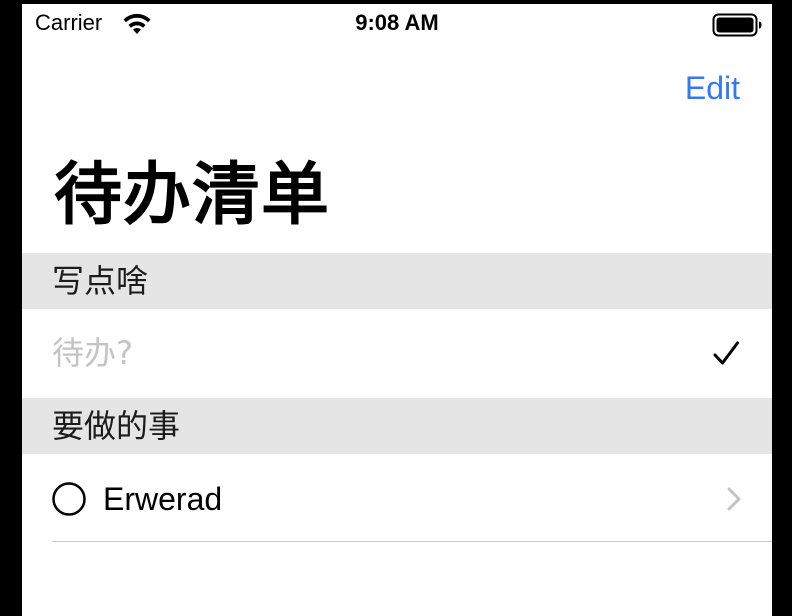 The height and width of the screenshot is (616, 792). Describe the element at coordinates (192, 195) in the screenshot. I see `page-title: 待办清单` at that location.